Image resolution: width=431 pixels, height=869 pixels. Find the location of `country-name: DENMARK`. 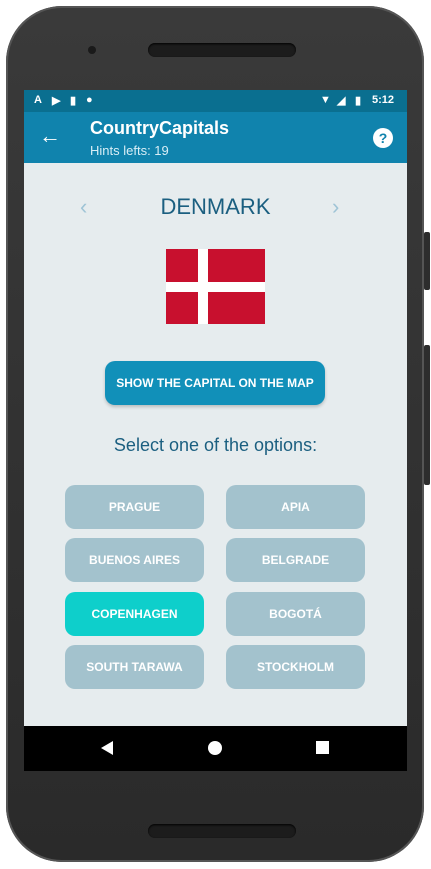

country-name: DENMARK is located at coordinates (215, 206).